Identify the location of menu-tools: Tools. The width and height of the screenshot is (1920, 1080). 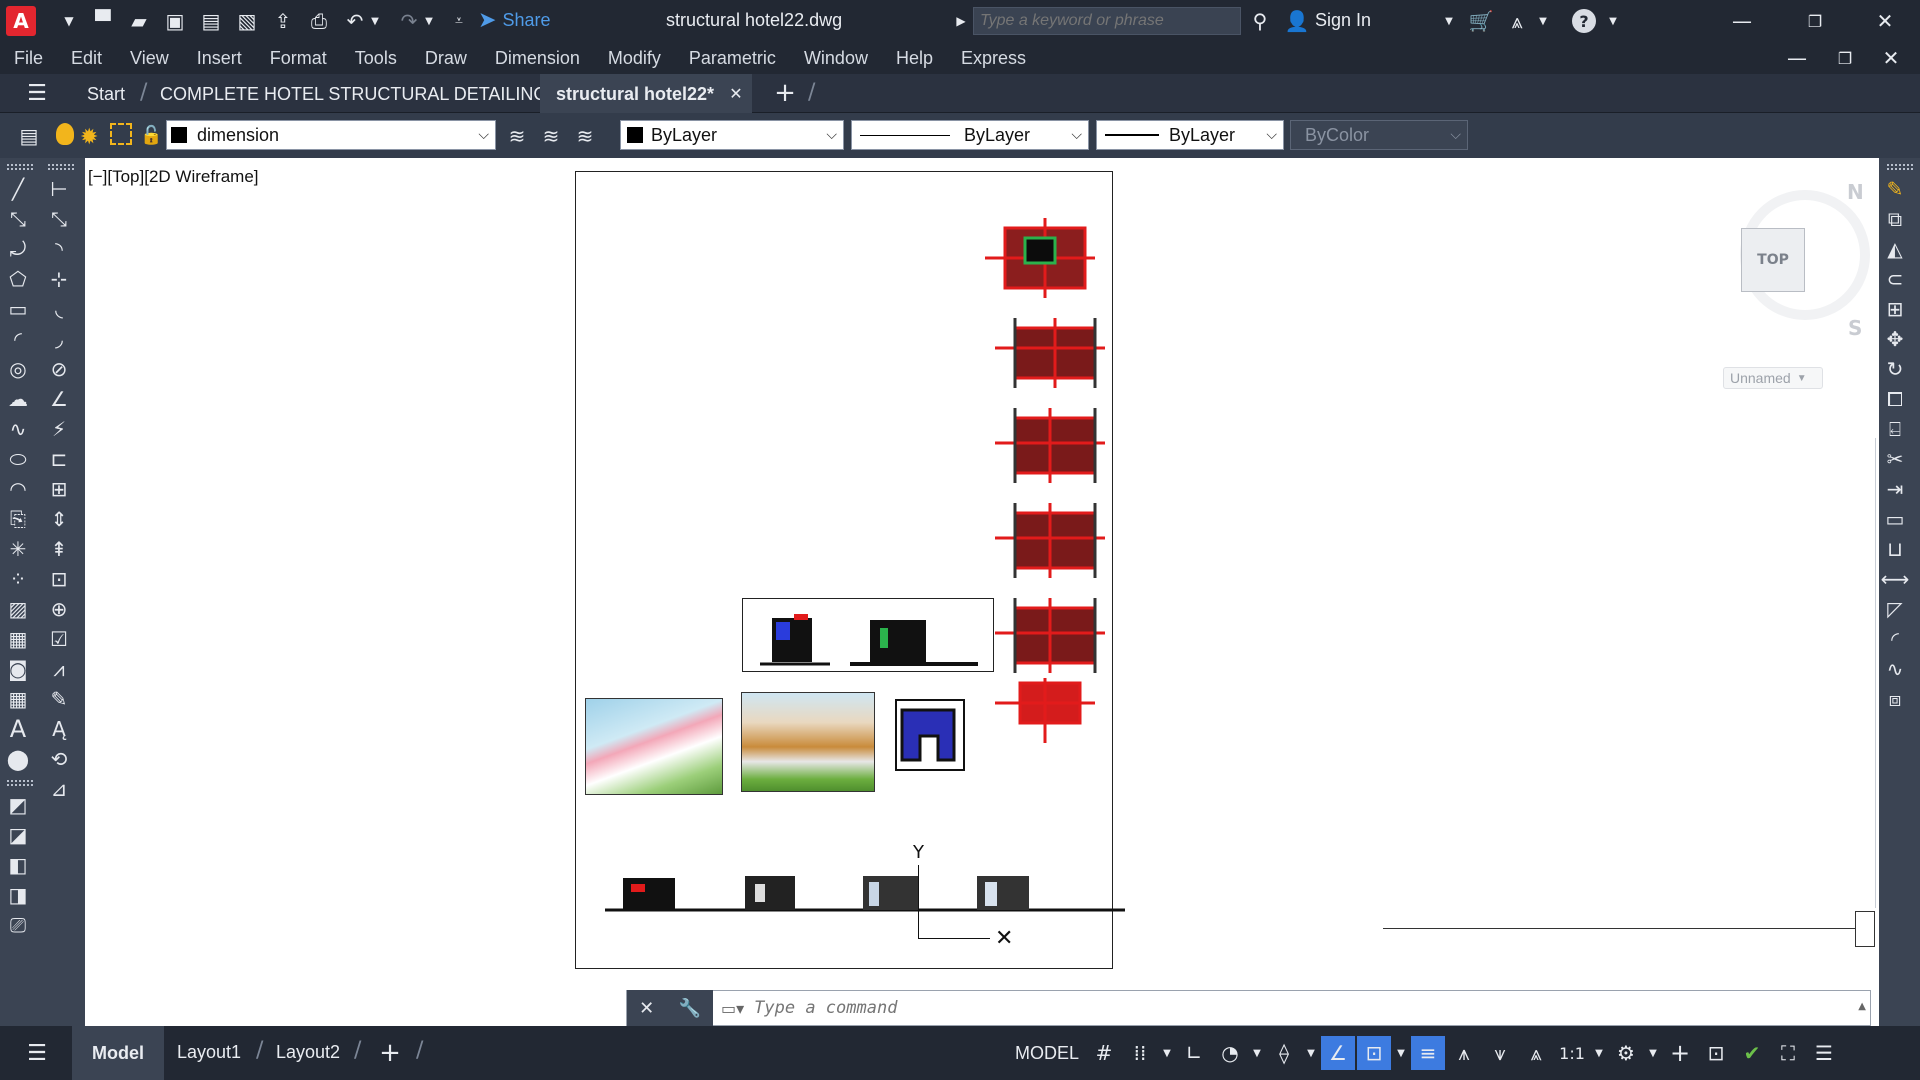
(376, 58).